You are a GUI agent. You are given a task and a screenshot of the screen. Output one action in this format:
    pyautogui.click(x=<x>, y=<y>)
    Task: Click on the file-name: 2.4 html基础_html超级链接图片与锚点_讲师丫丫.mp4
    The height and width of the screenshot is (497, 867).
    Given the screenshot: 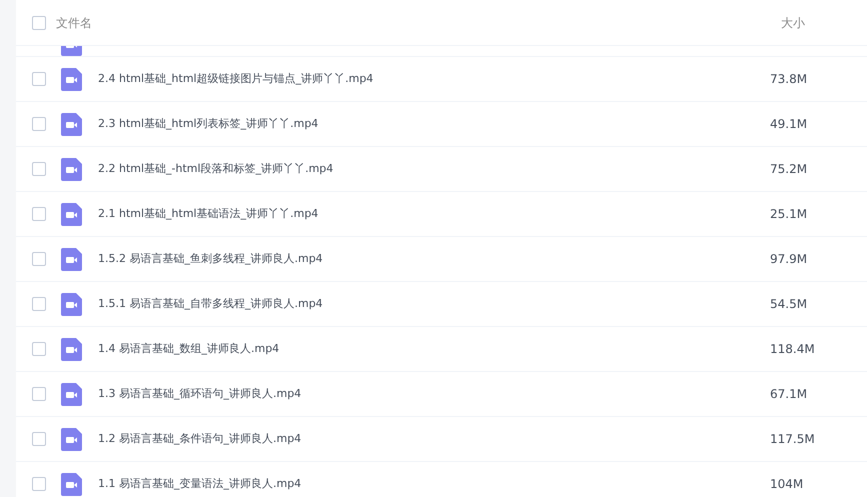 What is the action you would take?
    pyautogui.click(x=434, y=79)
    